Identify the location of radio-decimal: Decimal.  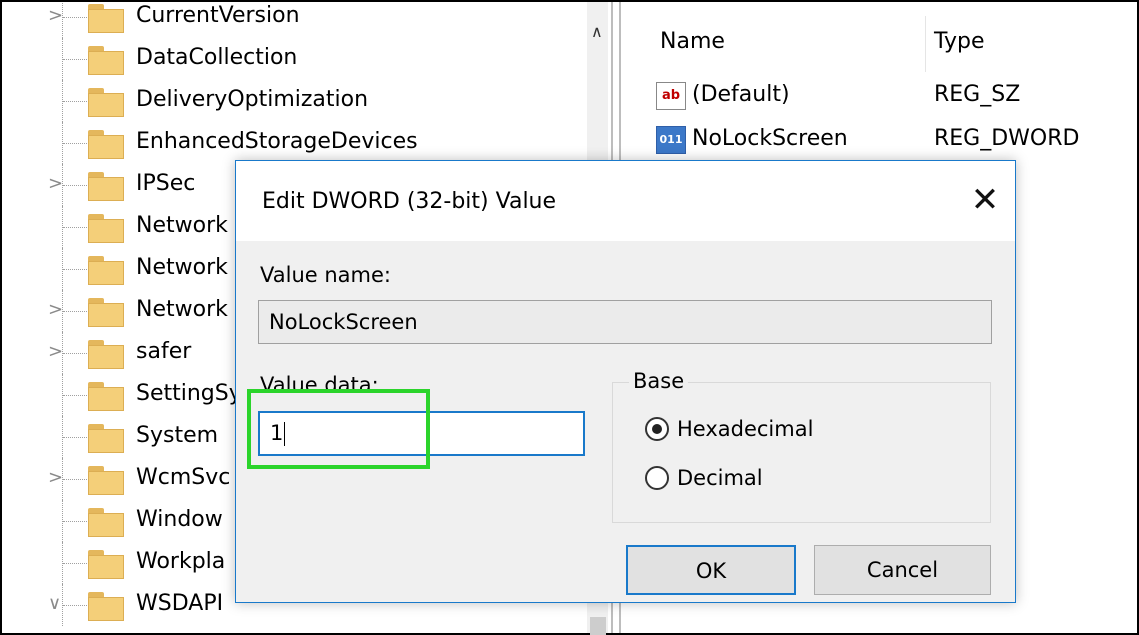
(805, 478).